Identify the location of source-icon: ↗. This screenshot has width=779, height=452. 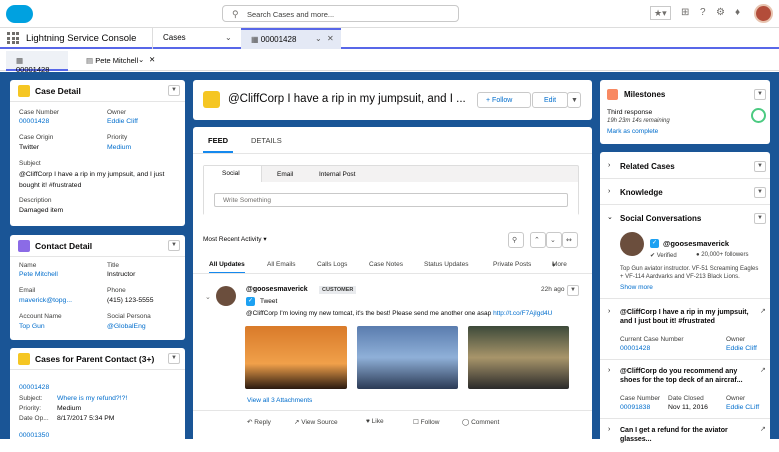
(297, 422).